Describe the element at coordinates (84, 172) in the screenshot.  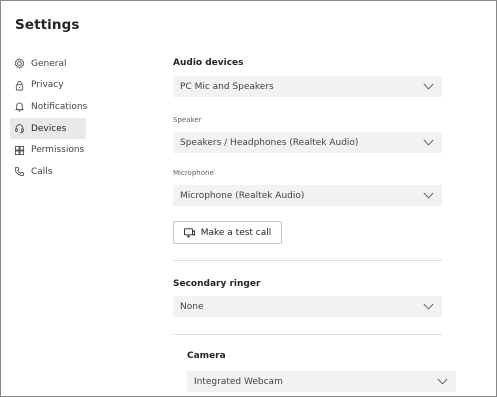
I see `nav-item-calls: Calls` at that location.